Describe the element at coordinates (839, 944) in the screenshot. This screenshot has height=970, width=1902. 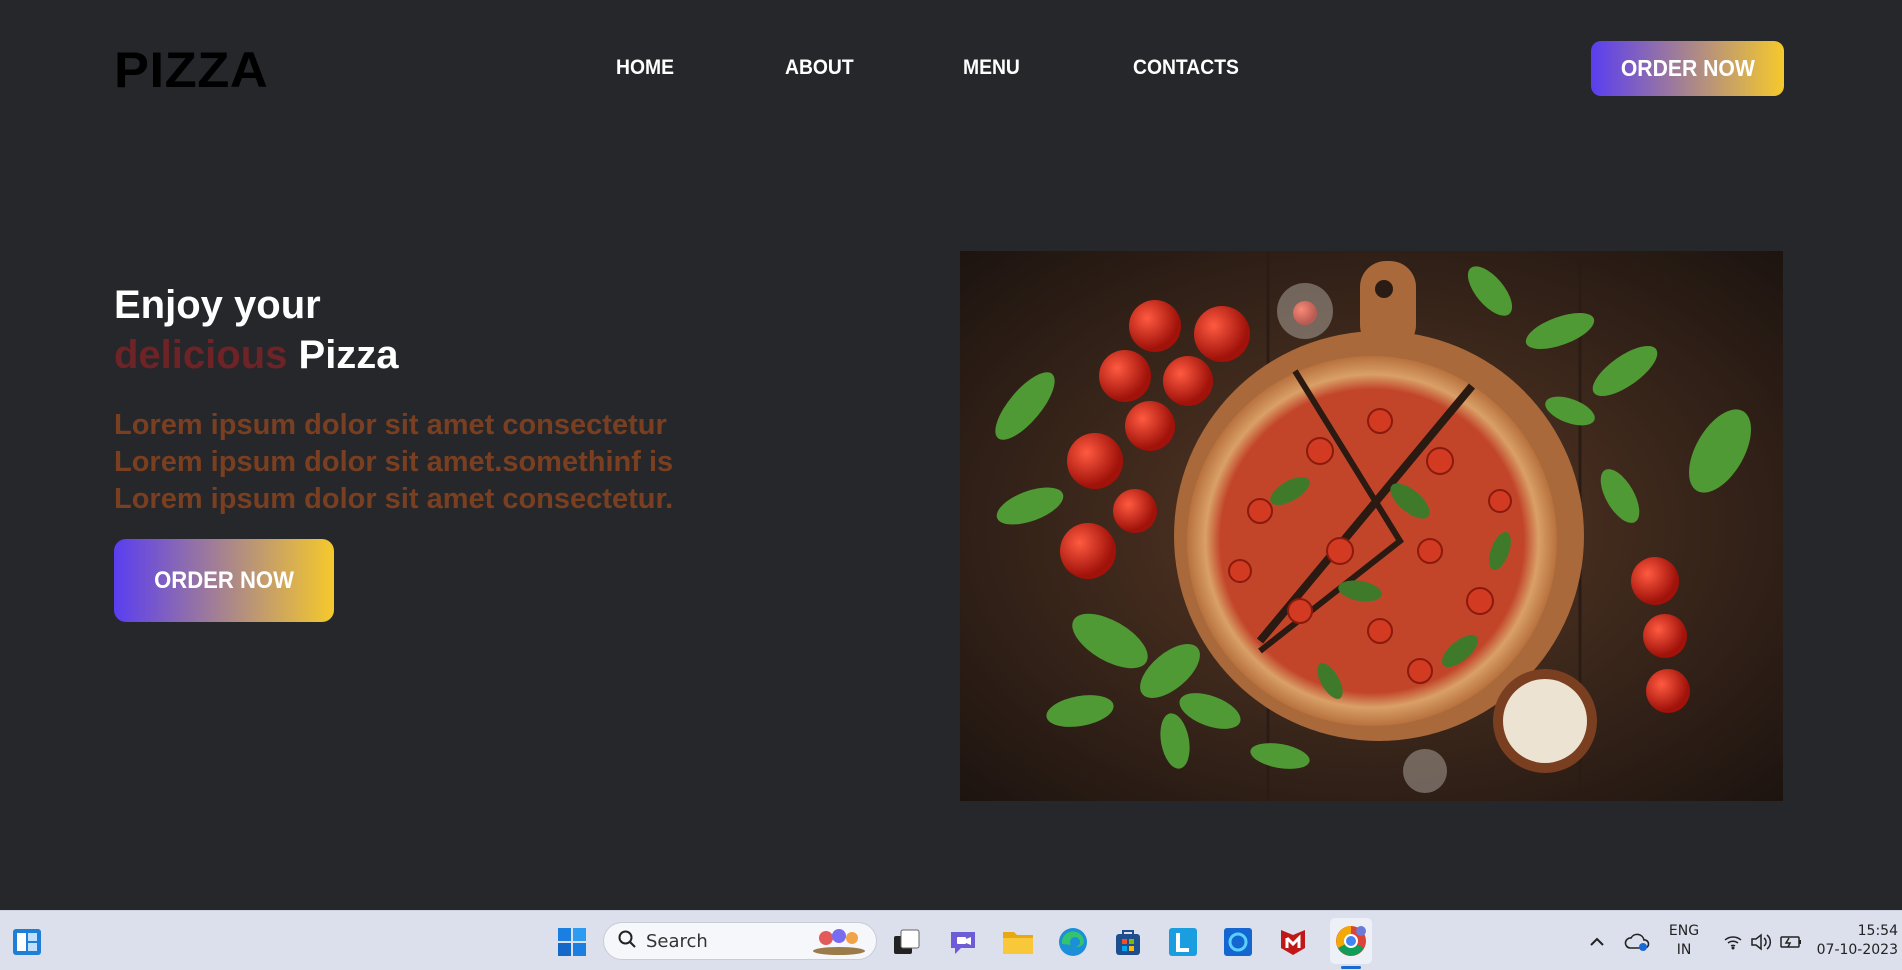
I see `search-highlight-icon` at that location.